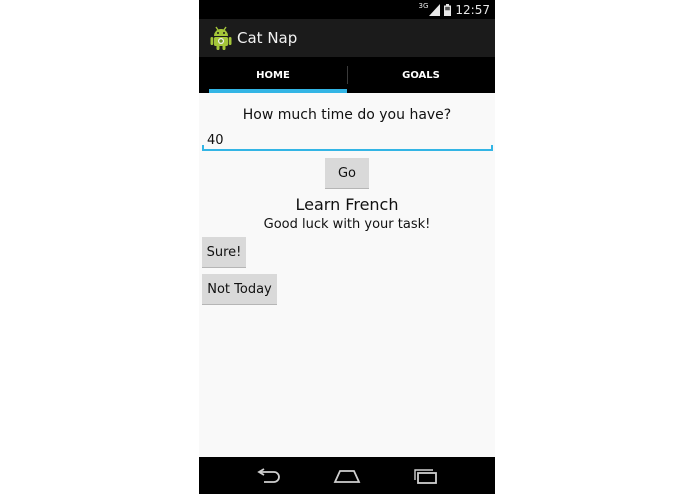  I want to click on recent-apps-icon, so click(425, 476).